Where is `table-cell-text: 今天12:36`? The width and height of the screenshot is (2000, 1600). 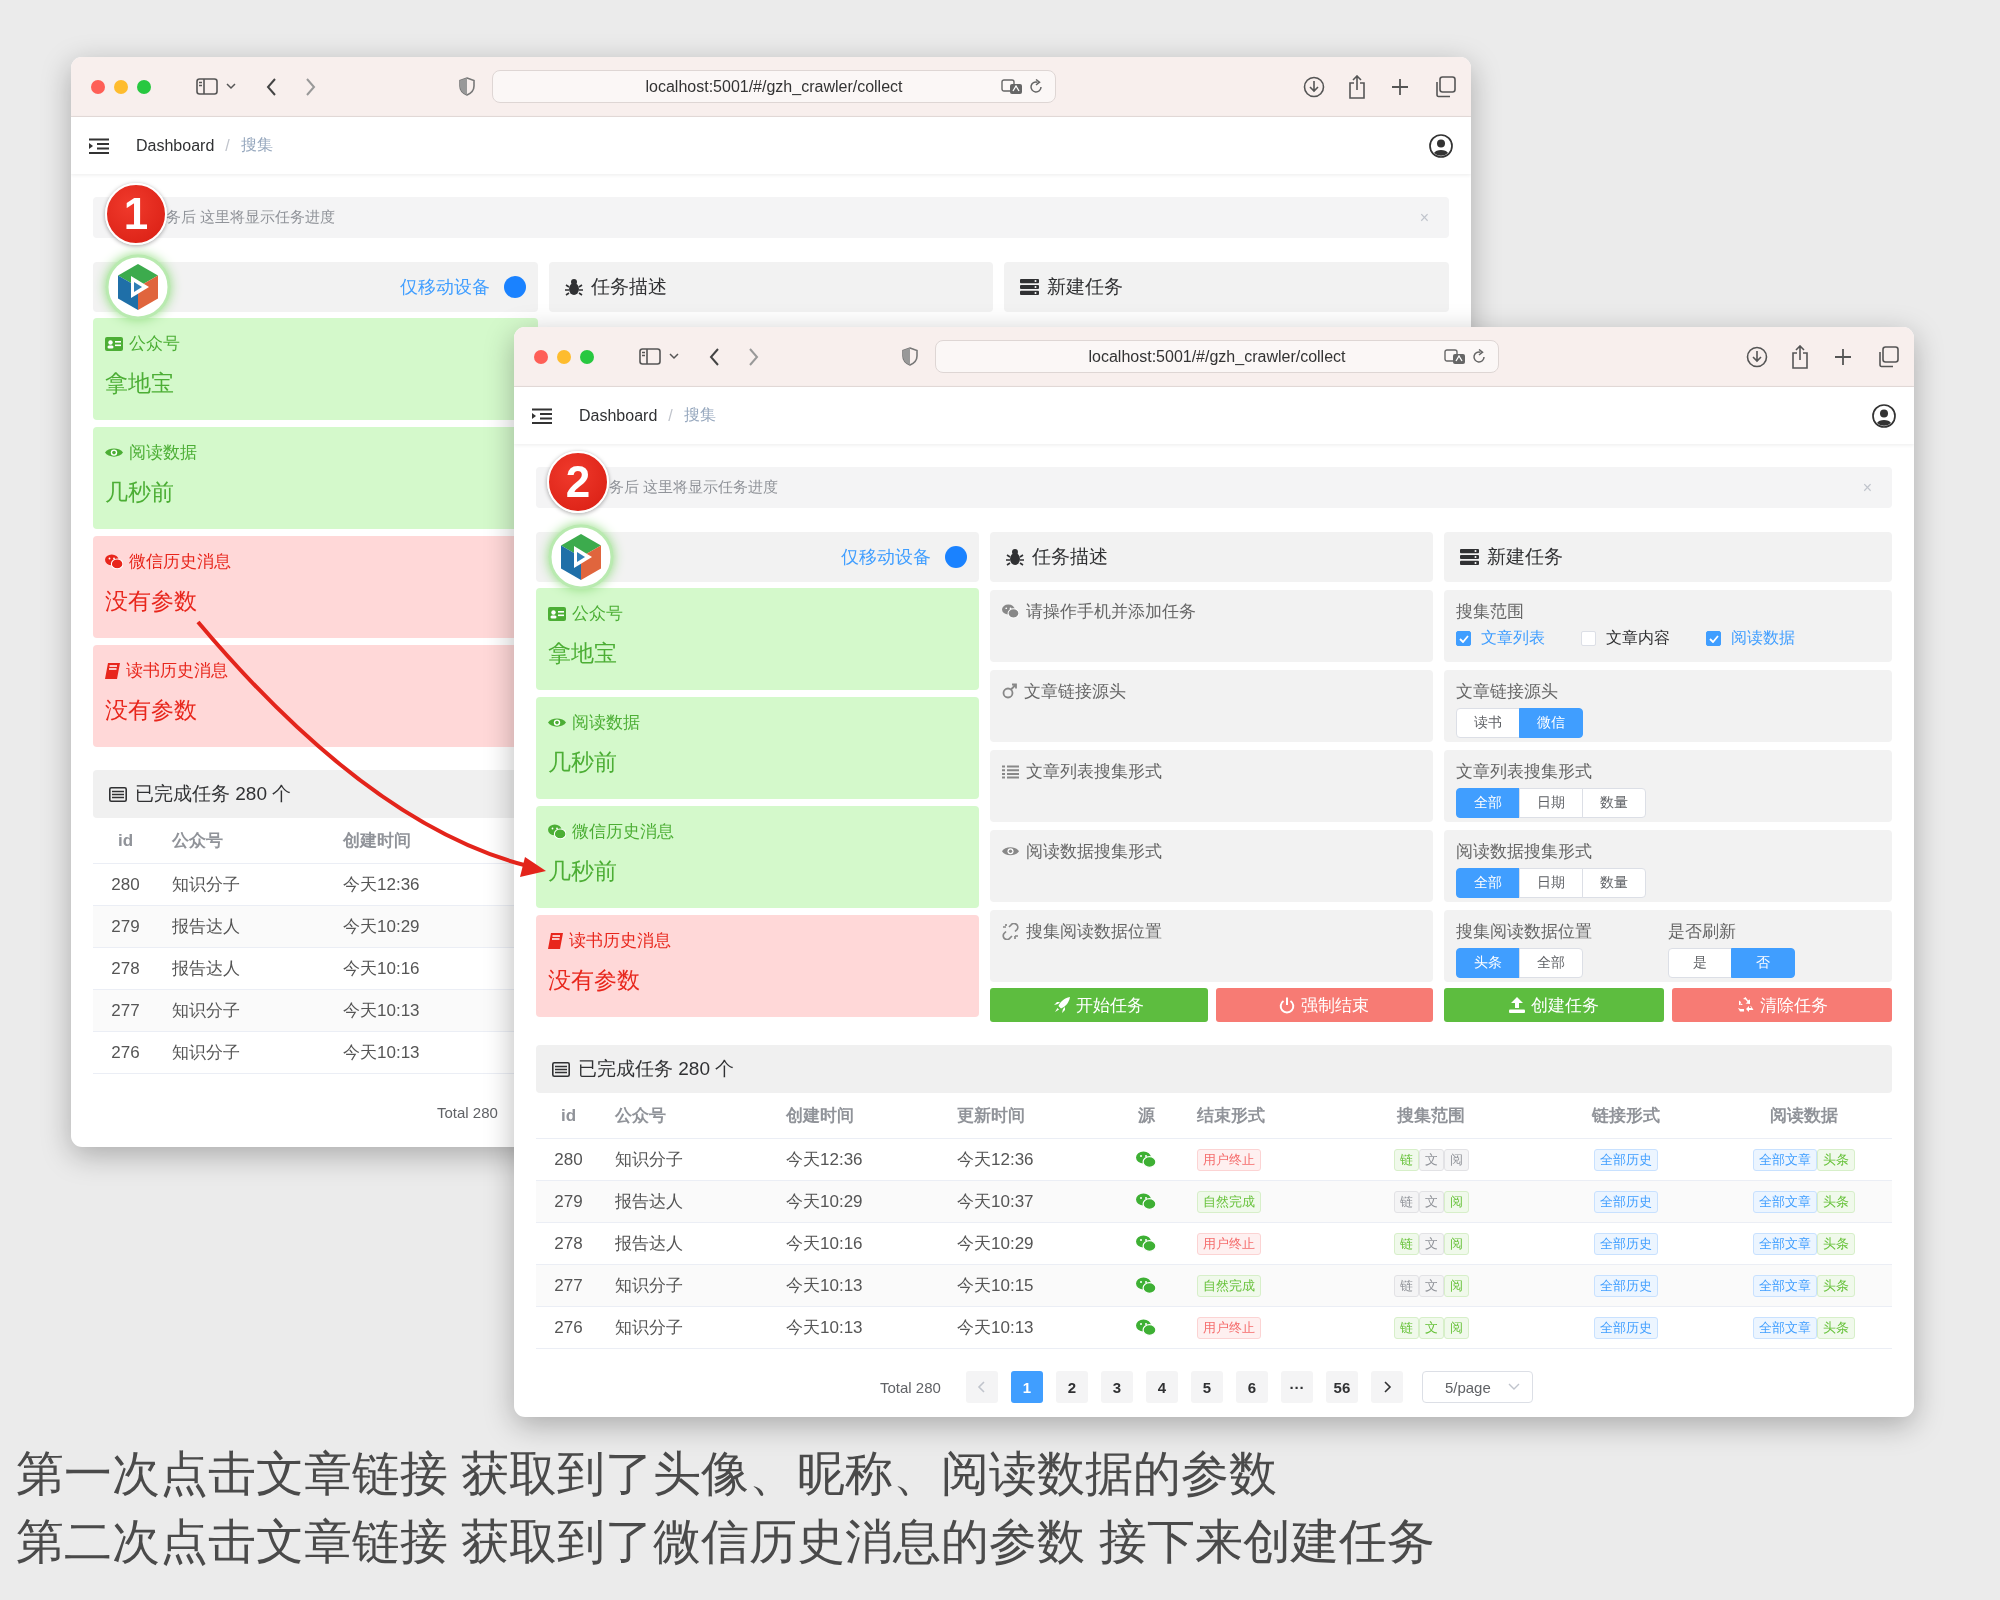 table-cell-text: 今天12:36 is located at coordinates (995, 1160).